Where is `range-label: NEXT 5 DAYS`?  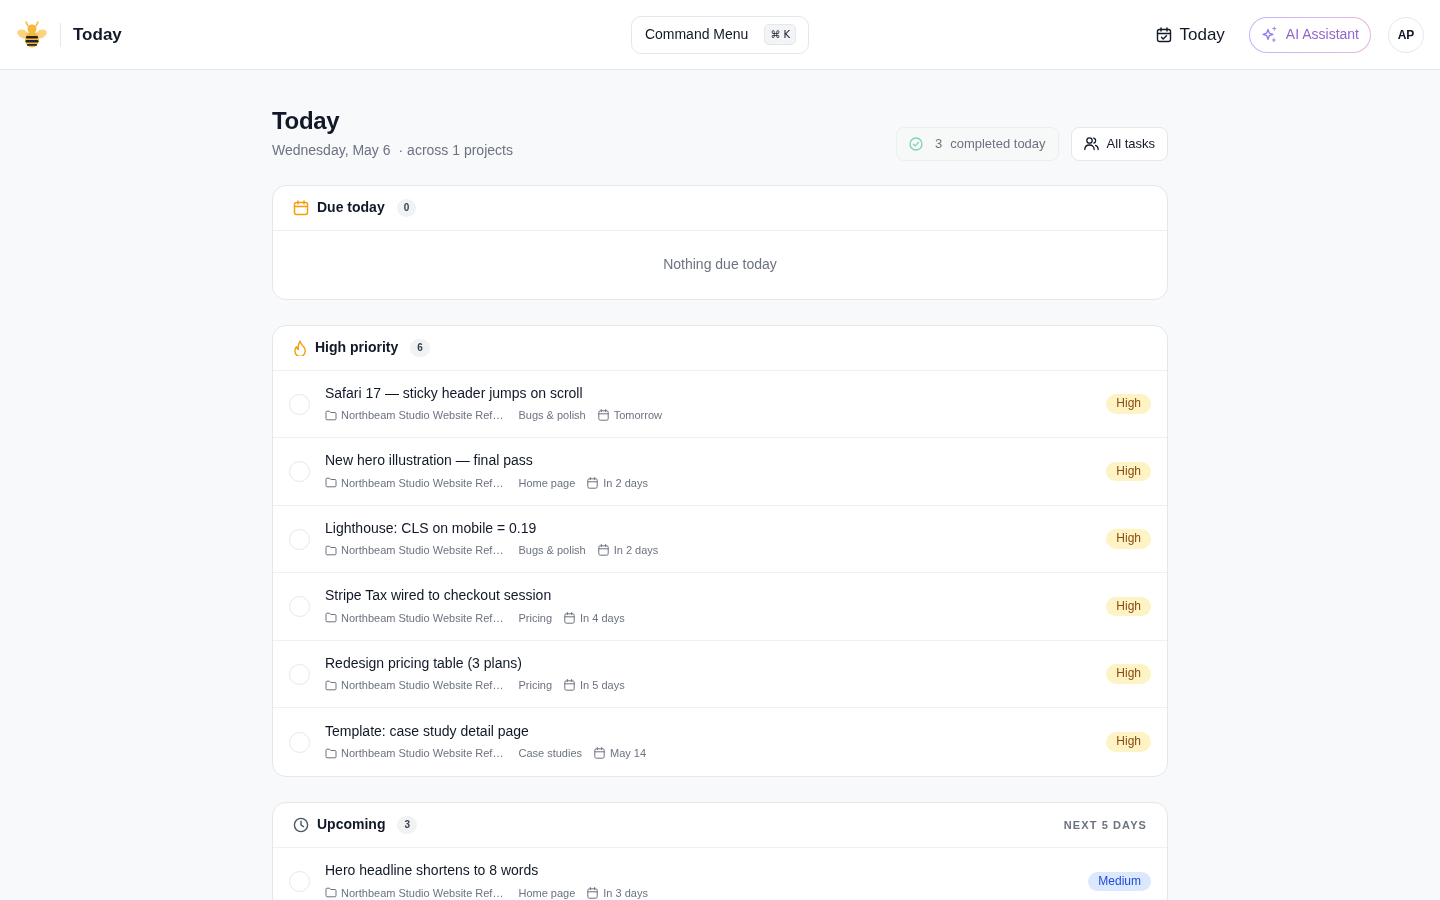
range-label: NEXT 5 DAYS is located at coordinates (1105, 825).